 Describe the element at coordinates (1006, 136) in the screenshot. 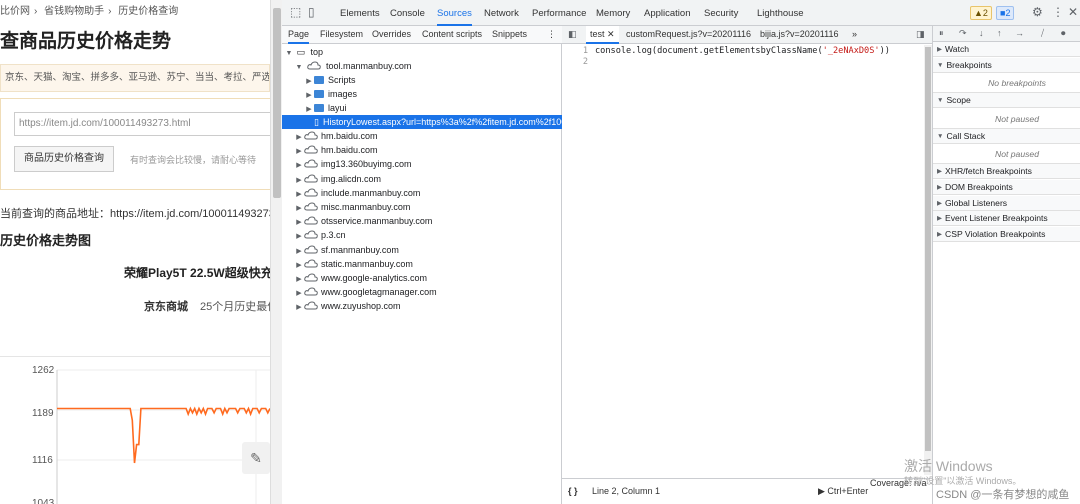

I see `debugger-section-header: ▼ Call Stack` at that location.